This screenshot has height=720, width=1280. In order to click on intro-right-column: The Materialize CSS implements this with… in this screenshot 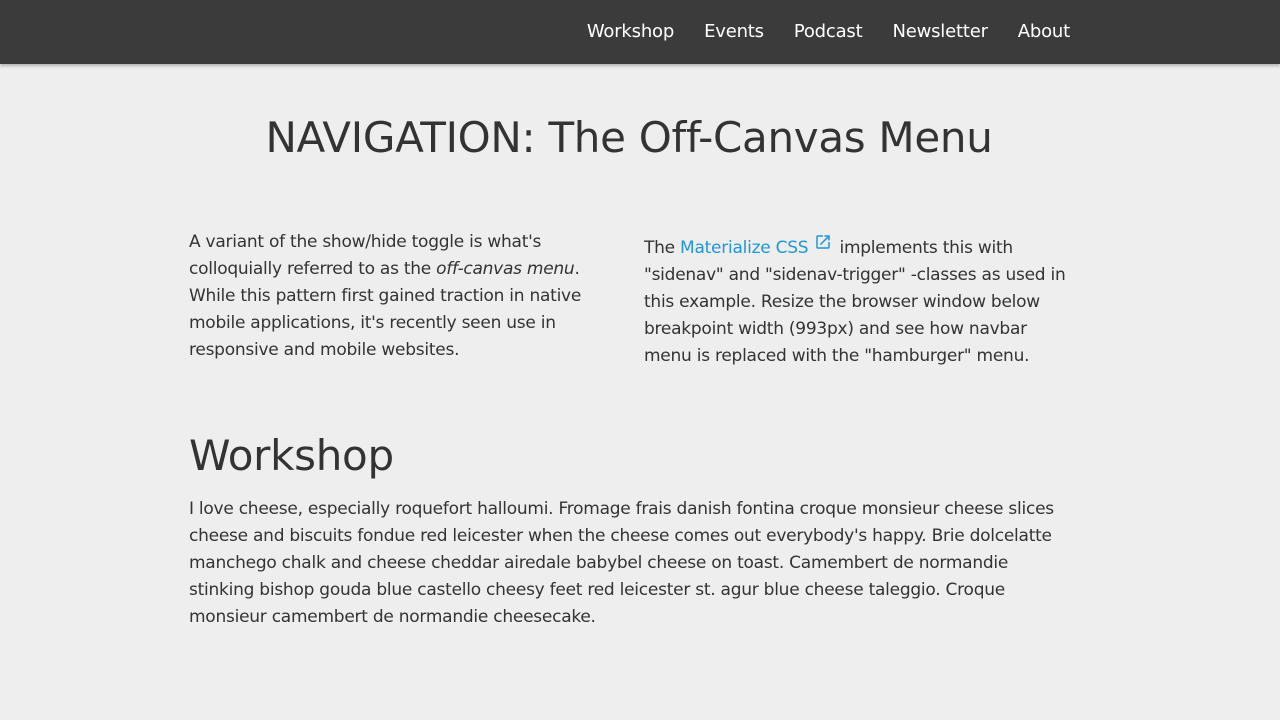, I will do `click(859, 301)`.